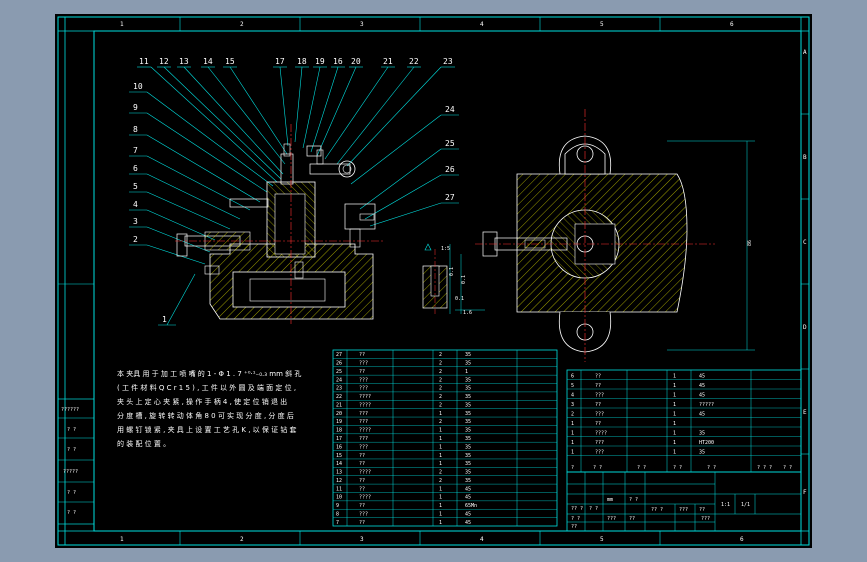  What do you see at coordinates (135, 204) in the screenshot?
I see `leader-label-4: 4` at bounding box center [135, 204].